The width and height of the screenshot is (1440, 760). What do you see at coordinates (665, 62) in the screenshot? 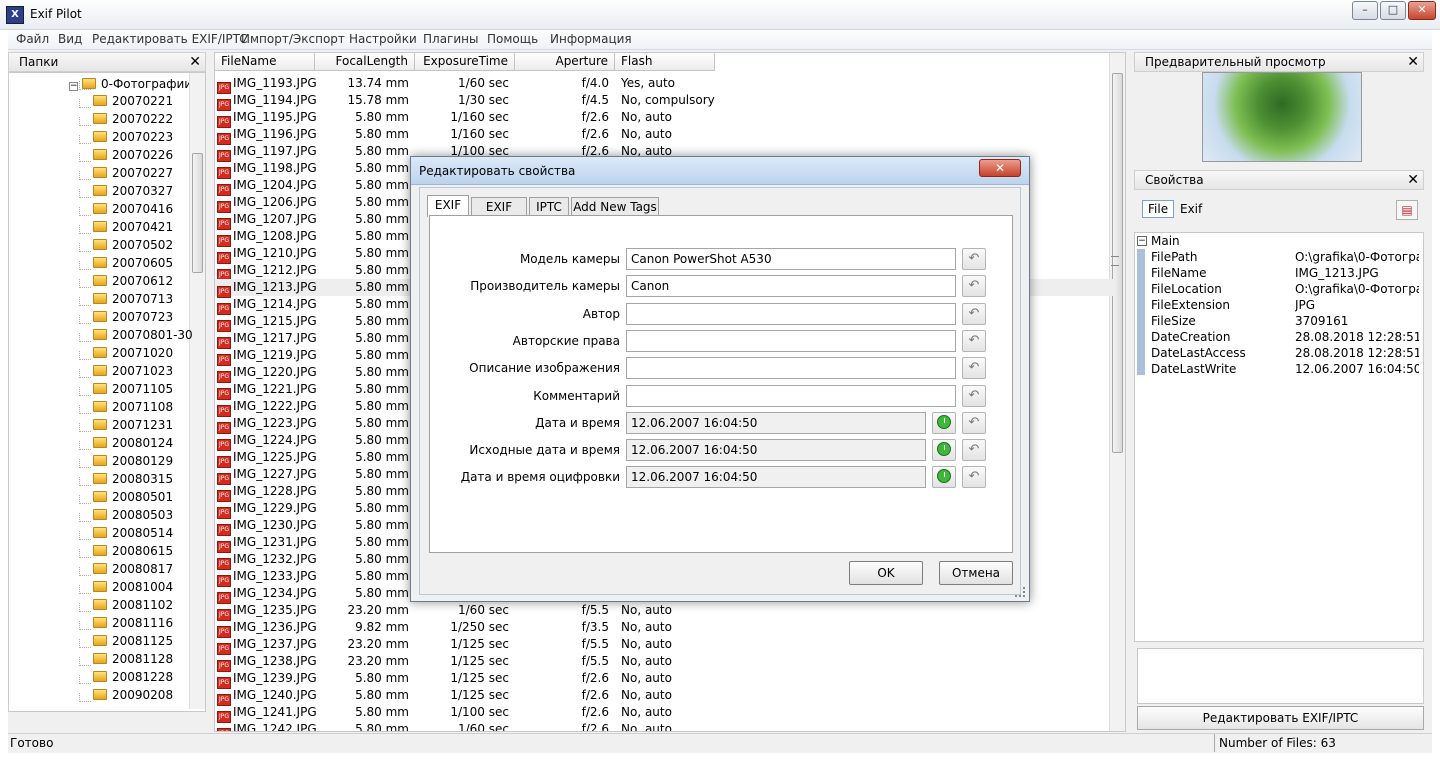
I see `col-flash: Flash` at bounding box center [665, 62].